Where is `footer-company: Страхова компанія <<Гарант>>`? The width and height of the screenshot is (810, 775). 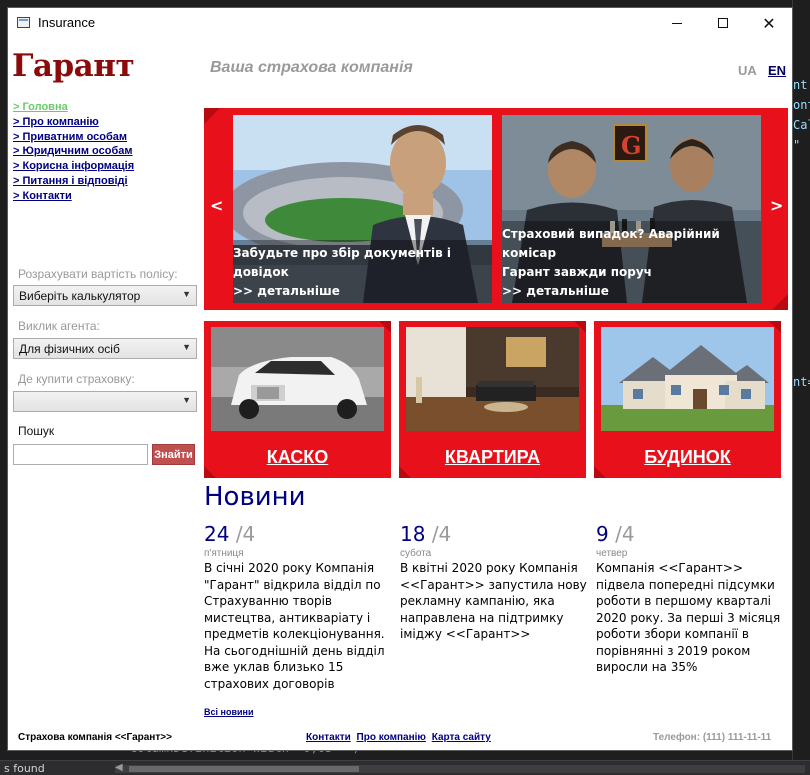 footer-company: Страхова компанія <<Гарант>> is located at coordinates (95, 737).